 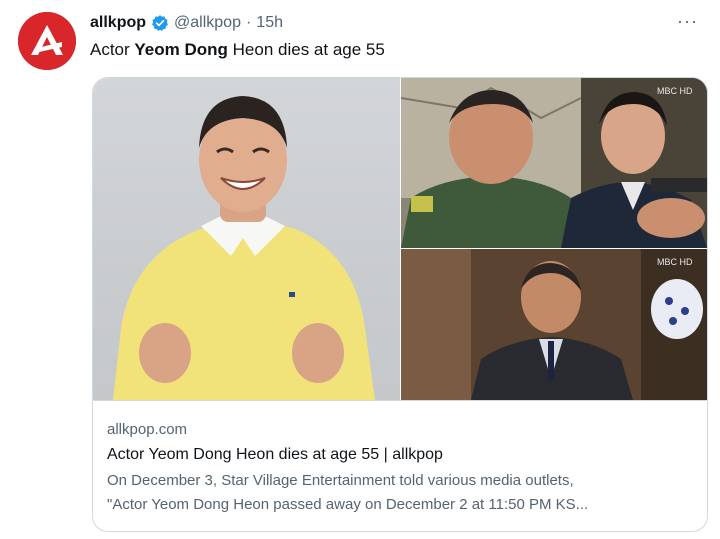 What do you see at coordinates (269, 23) in the screenshot?
I see `timestamp: 15h` at bounding box center [269, 23].